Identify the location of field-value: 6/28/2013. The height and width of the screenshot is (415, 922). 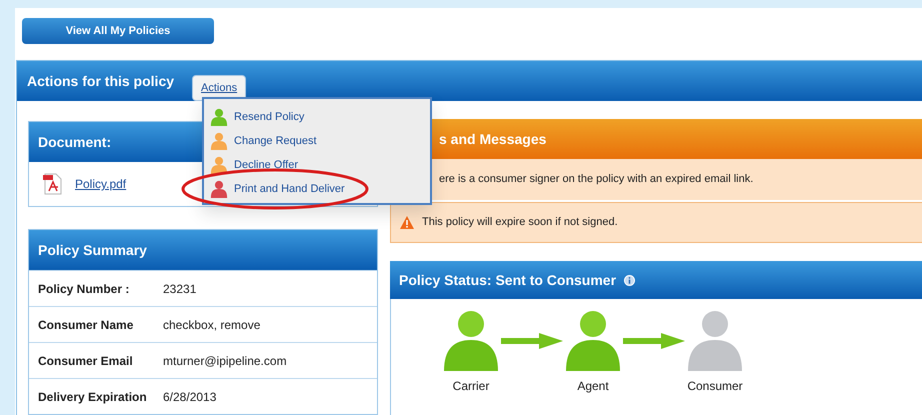
(189, 397).